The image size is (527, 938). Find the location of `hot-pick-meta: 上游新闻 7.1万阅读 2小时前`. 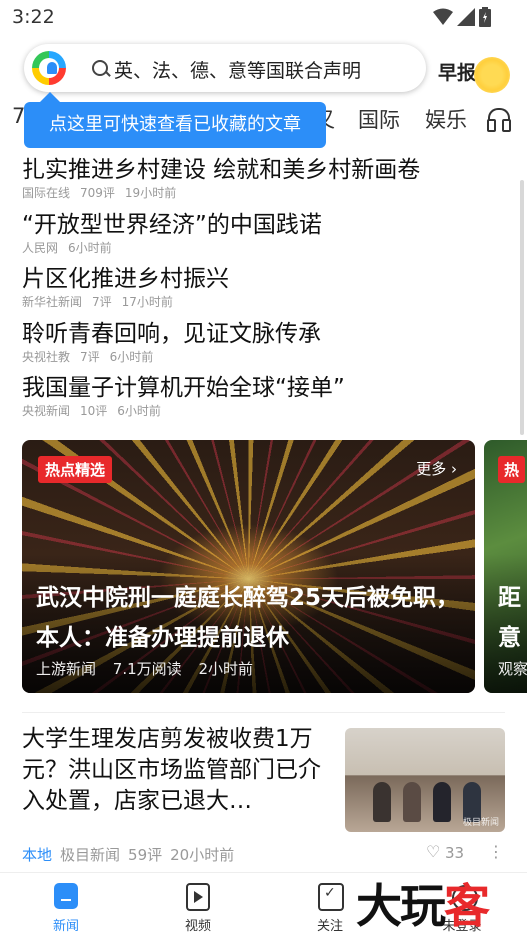

hot-pick-meta: 上游新闻 7.1万阅读 2小时前 is located at coordinates (150, 668).